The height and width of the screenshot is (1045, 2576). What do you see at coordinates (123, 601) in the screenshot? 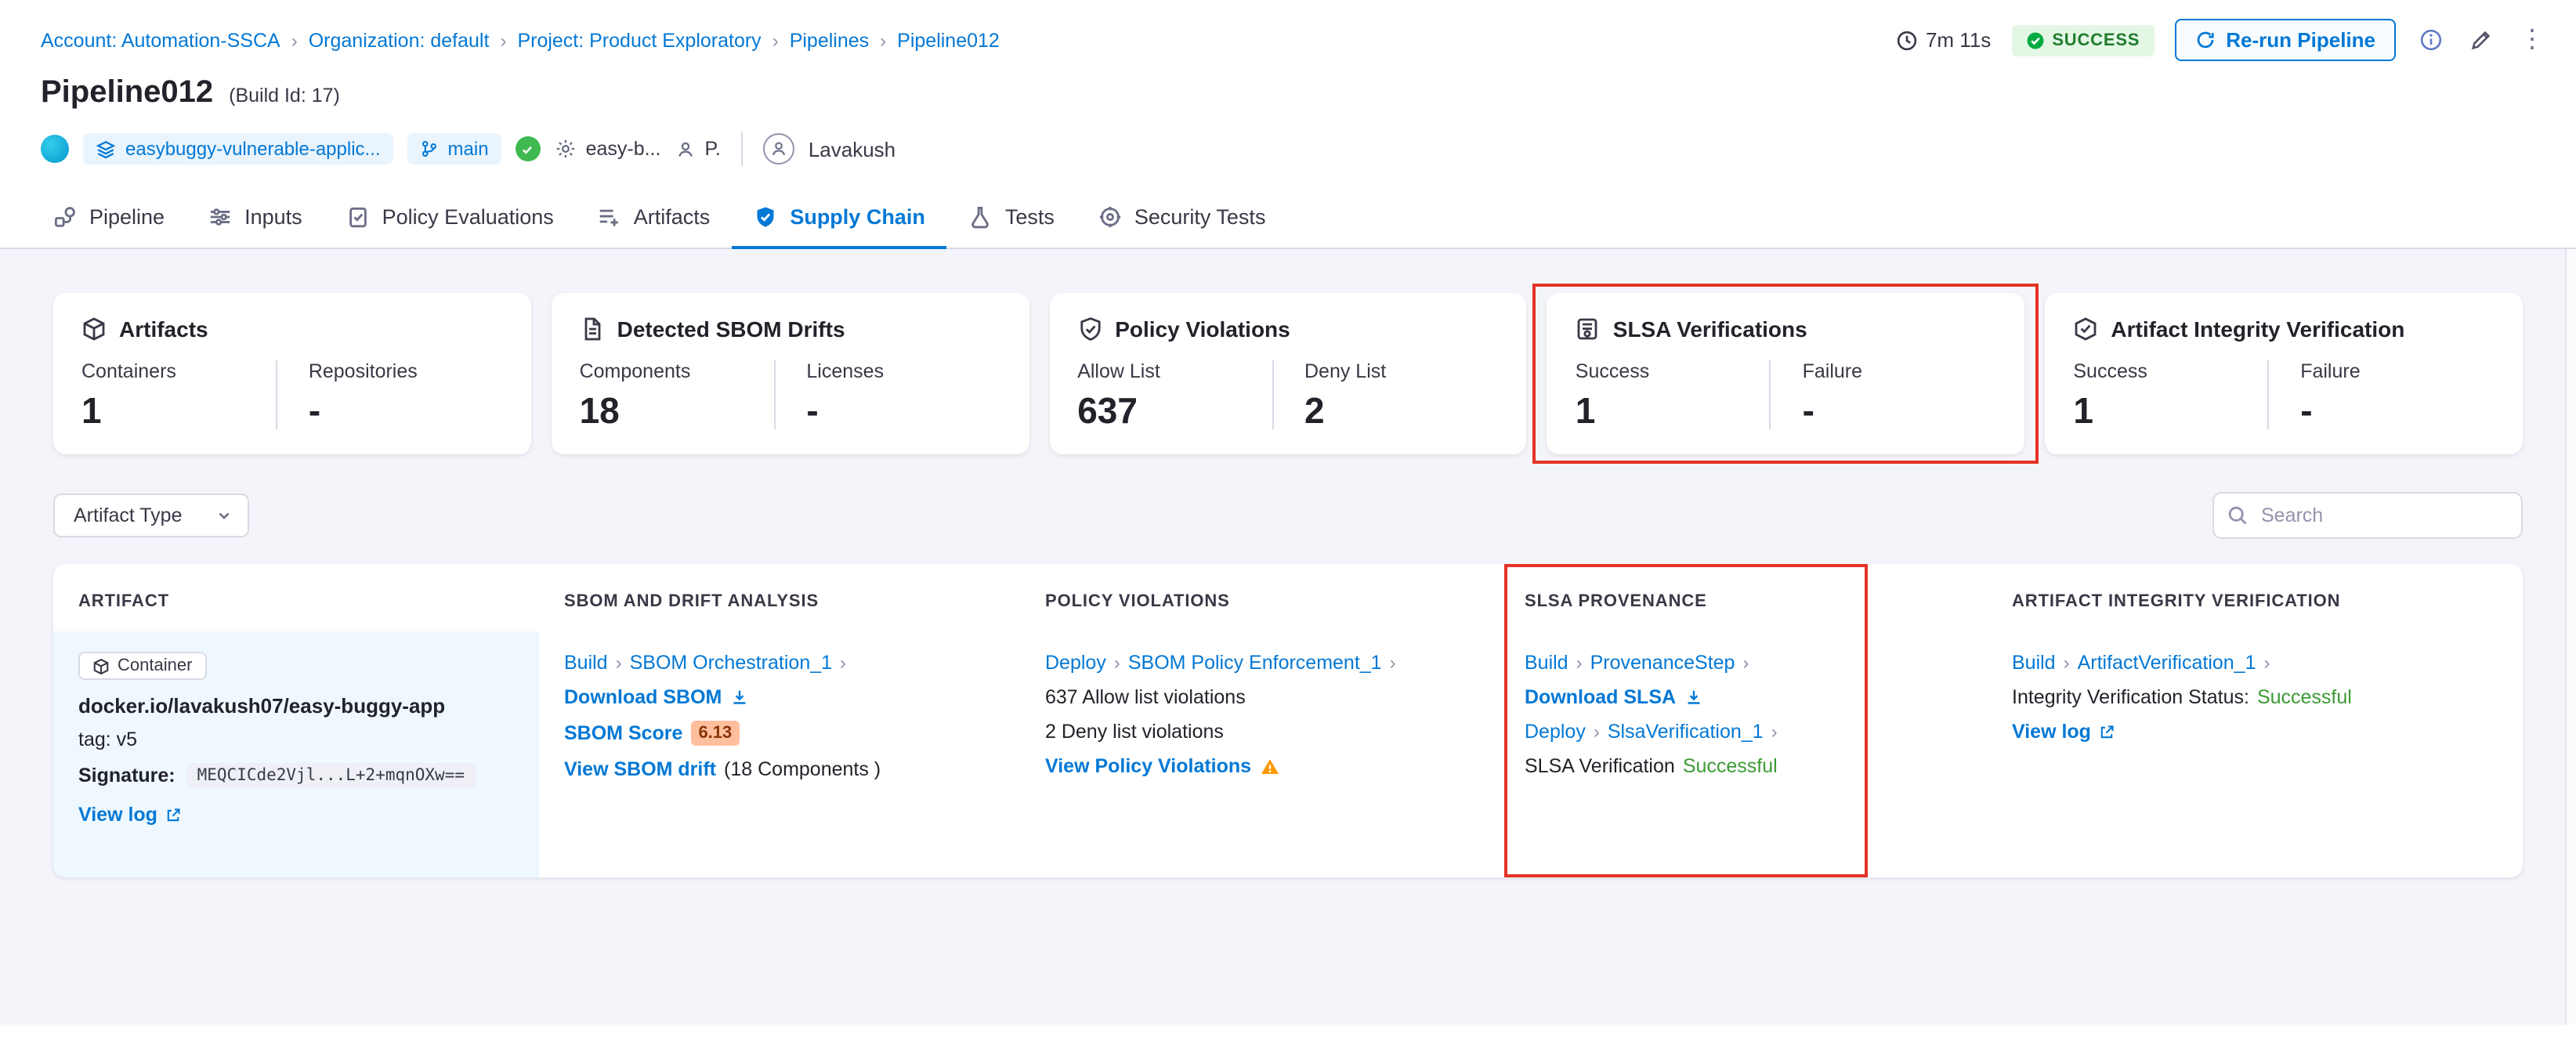
I see `column-header-artifact: ARTIFACT` at bounding box center [123, 601].